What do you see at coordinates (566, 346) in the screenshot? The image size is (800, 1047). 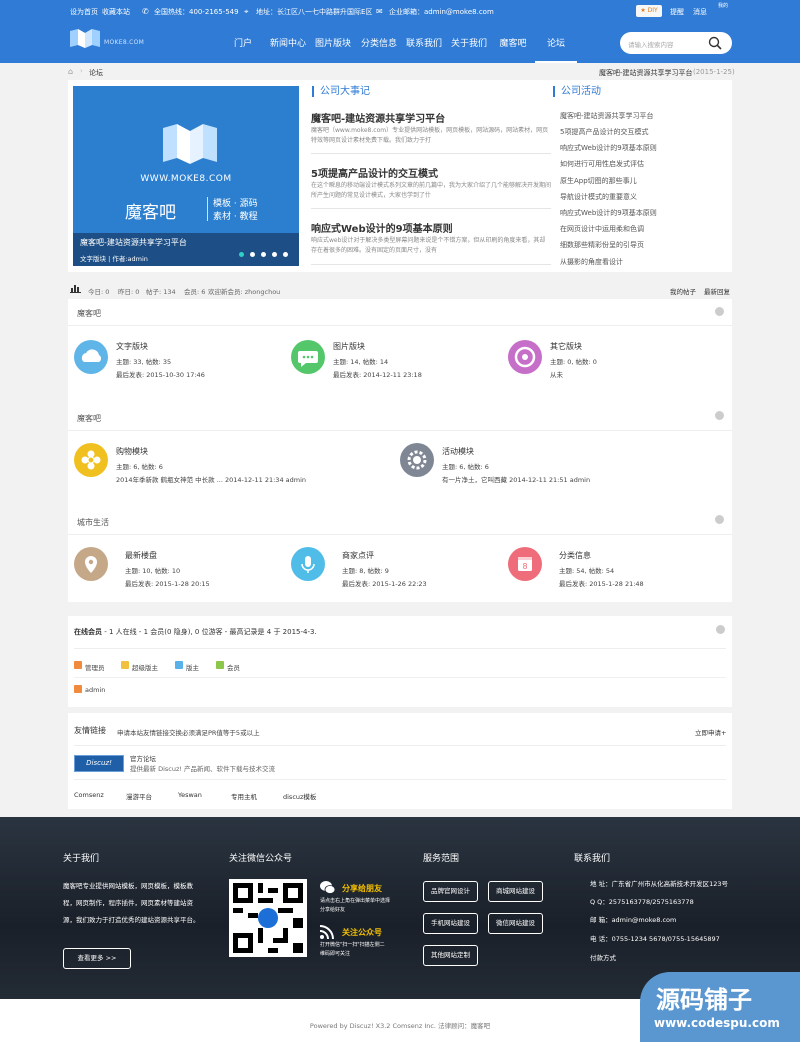 I see `forum-name: 其它版块` at bounding box center [566, 346].